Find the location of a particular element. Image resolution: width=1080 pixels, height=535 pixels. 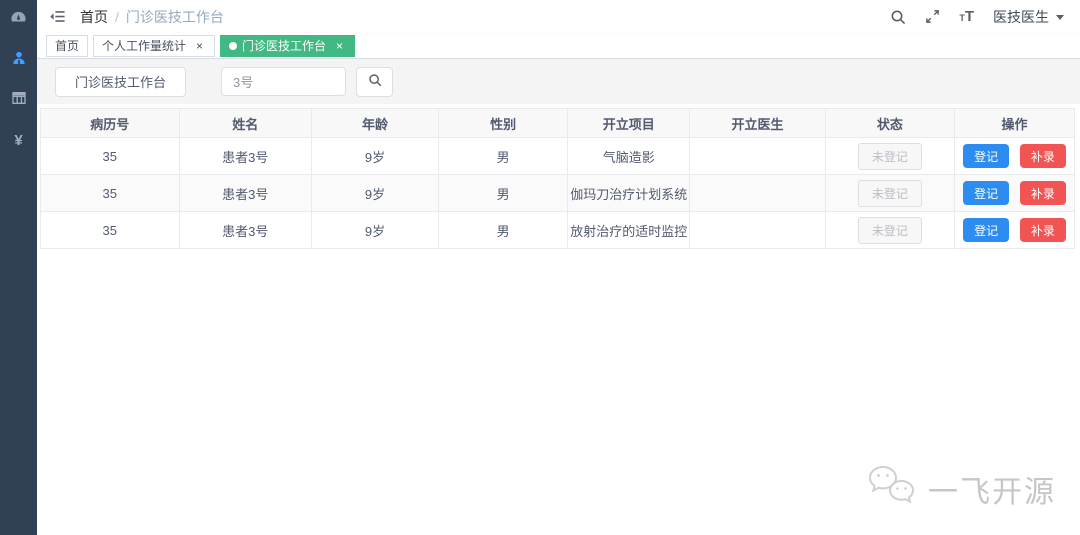

col-header-age: 年龄 is located at coordinates (375, 123).